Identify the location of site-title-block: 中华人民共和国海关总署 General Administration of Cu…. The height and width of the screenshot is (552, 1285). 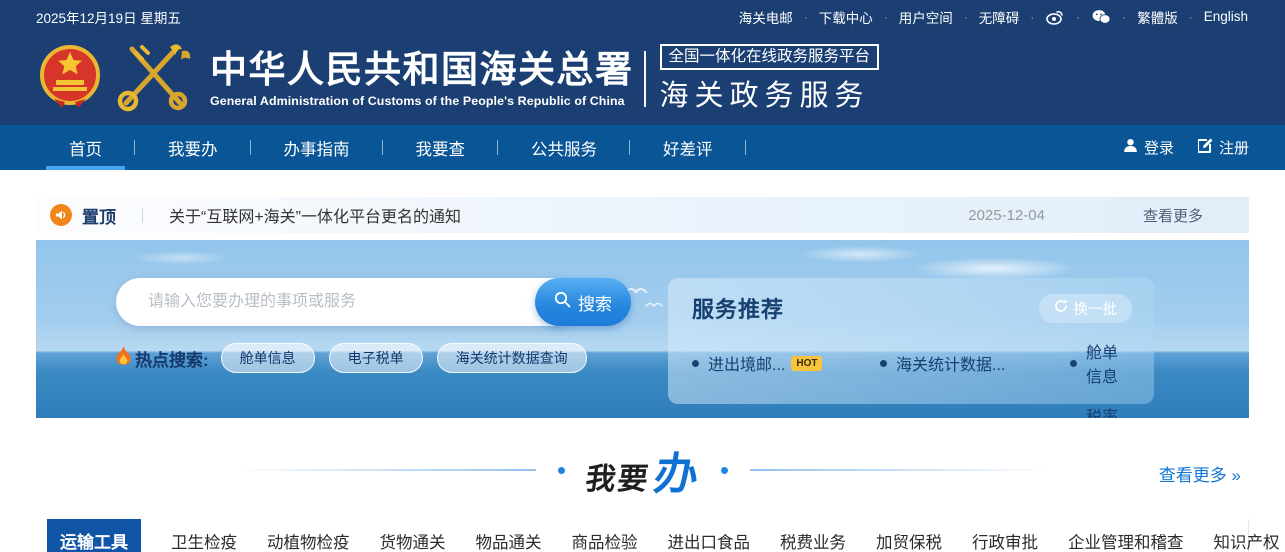
(422, 78).